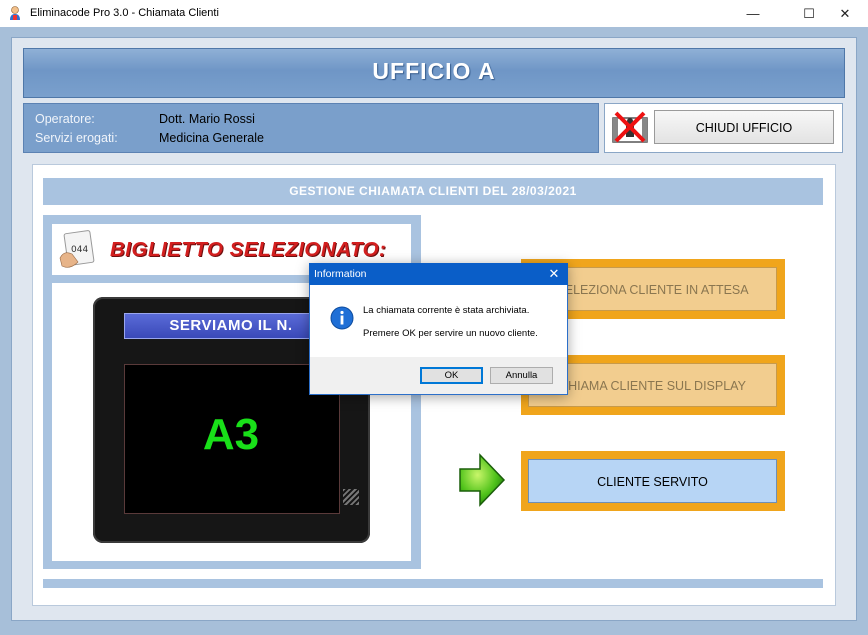 The width and height of the screenshot is (868, 635). I want to click on window-title: Eliminacode Pro 3.0 - Chiamata Clienti, so click(124, 13).